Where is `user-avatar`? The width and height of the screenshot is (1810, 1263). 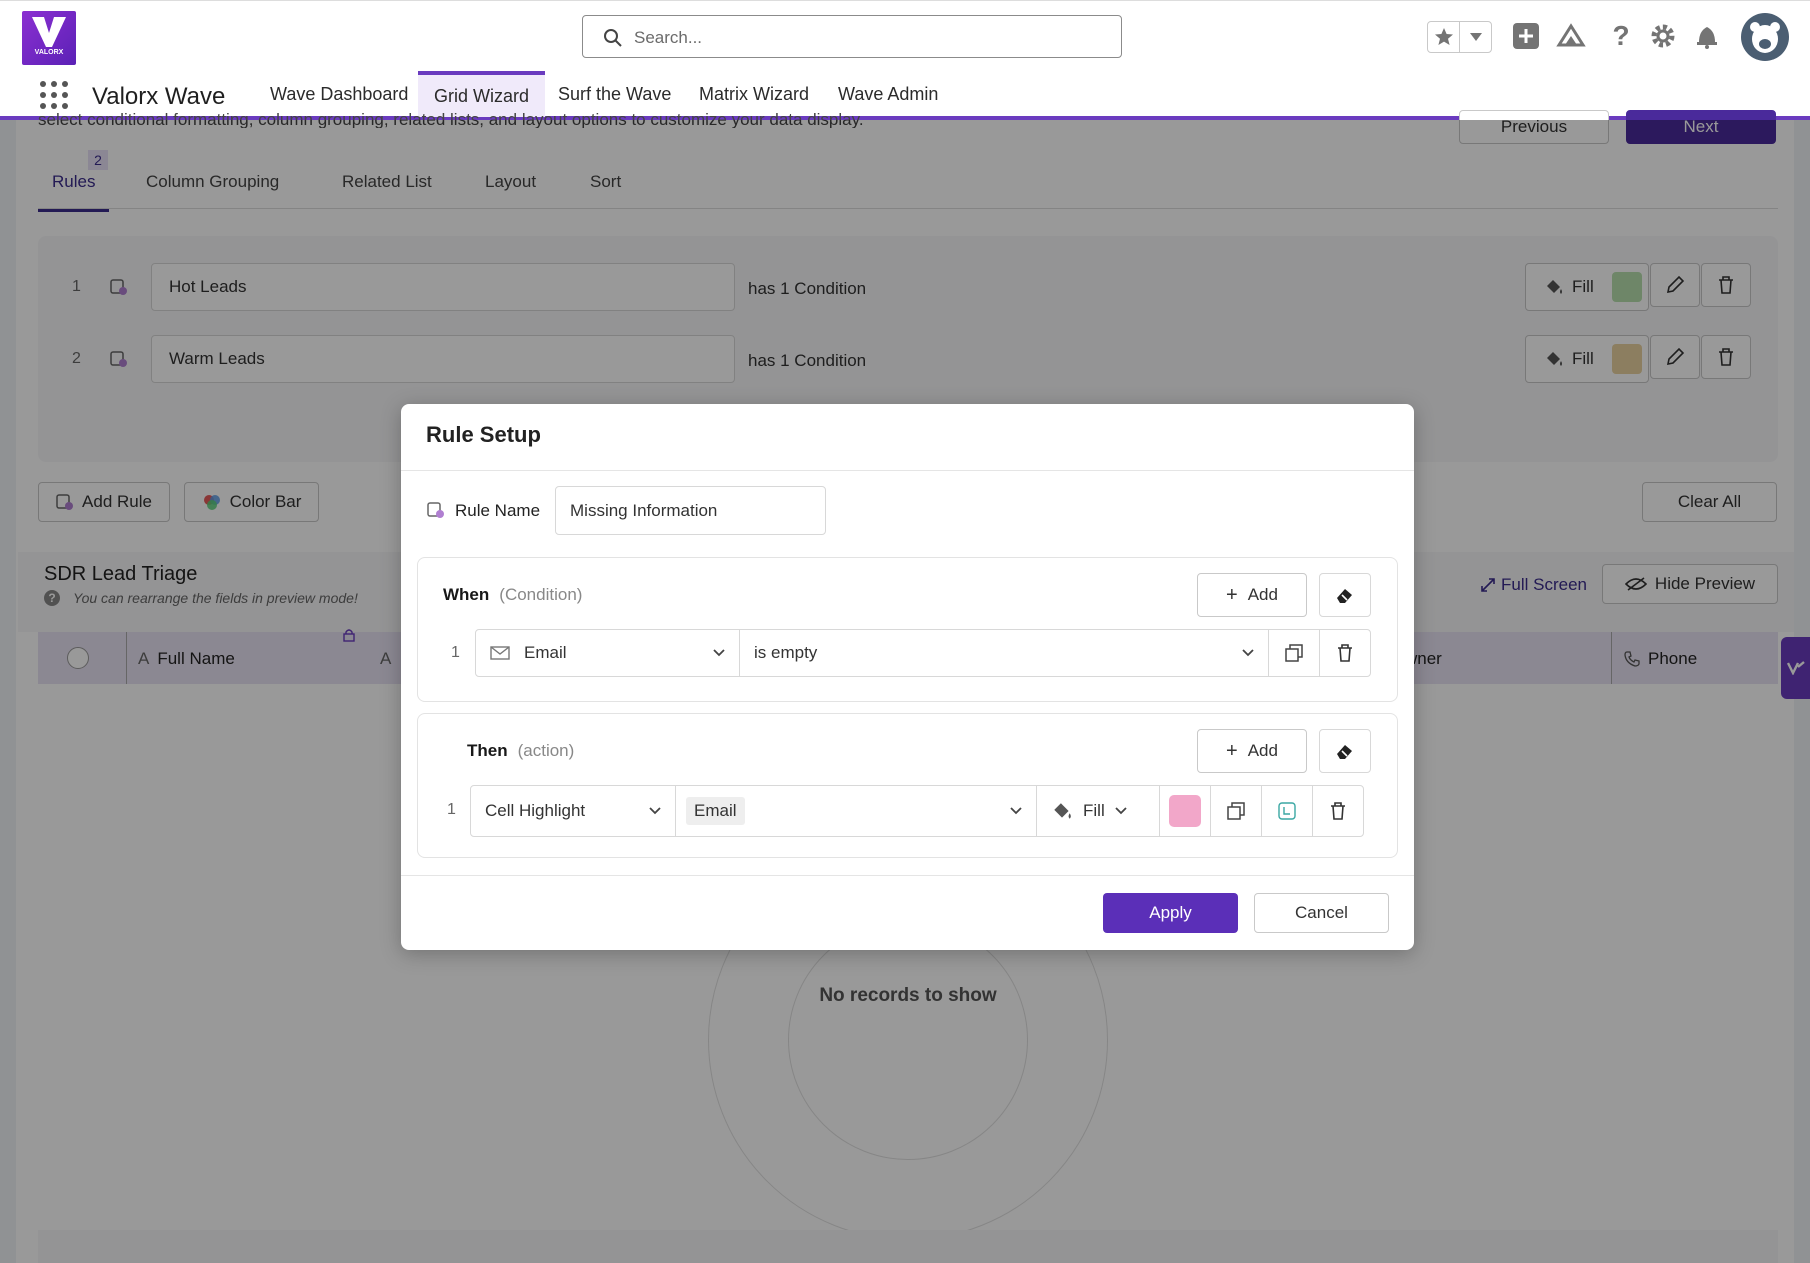
user-avatar is located at coordinates (1765, 37).